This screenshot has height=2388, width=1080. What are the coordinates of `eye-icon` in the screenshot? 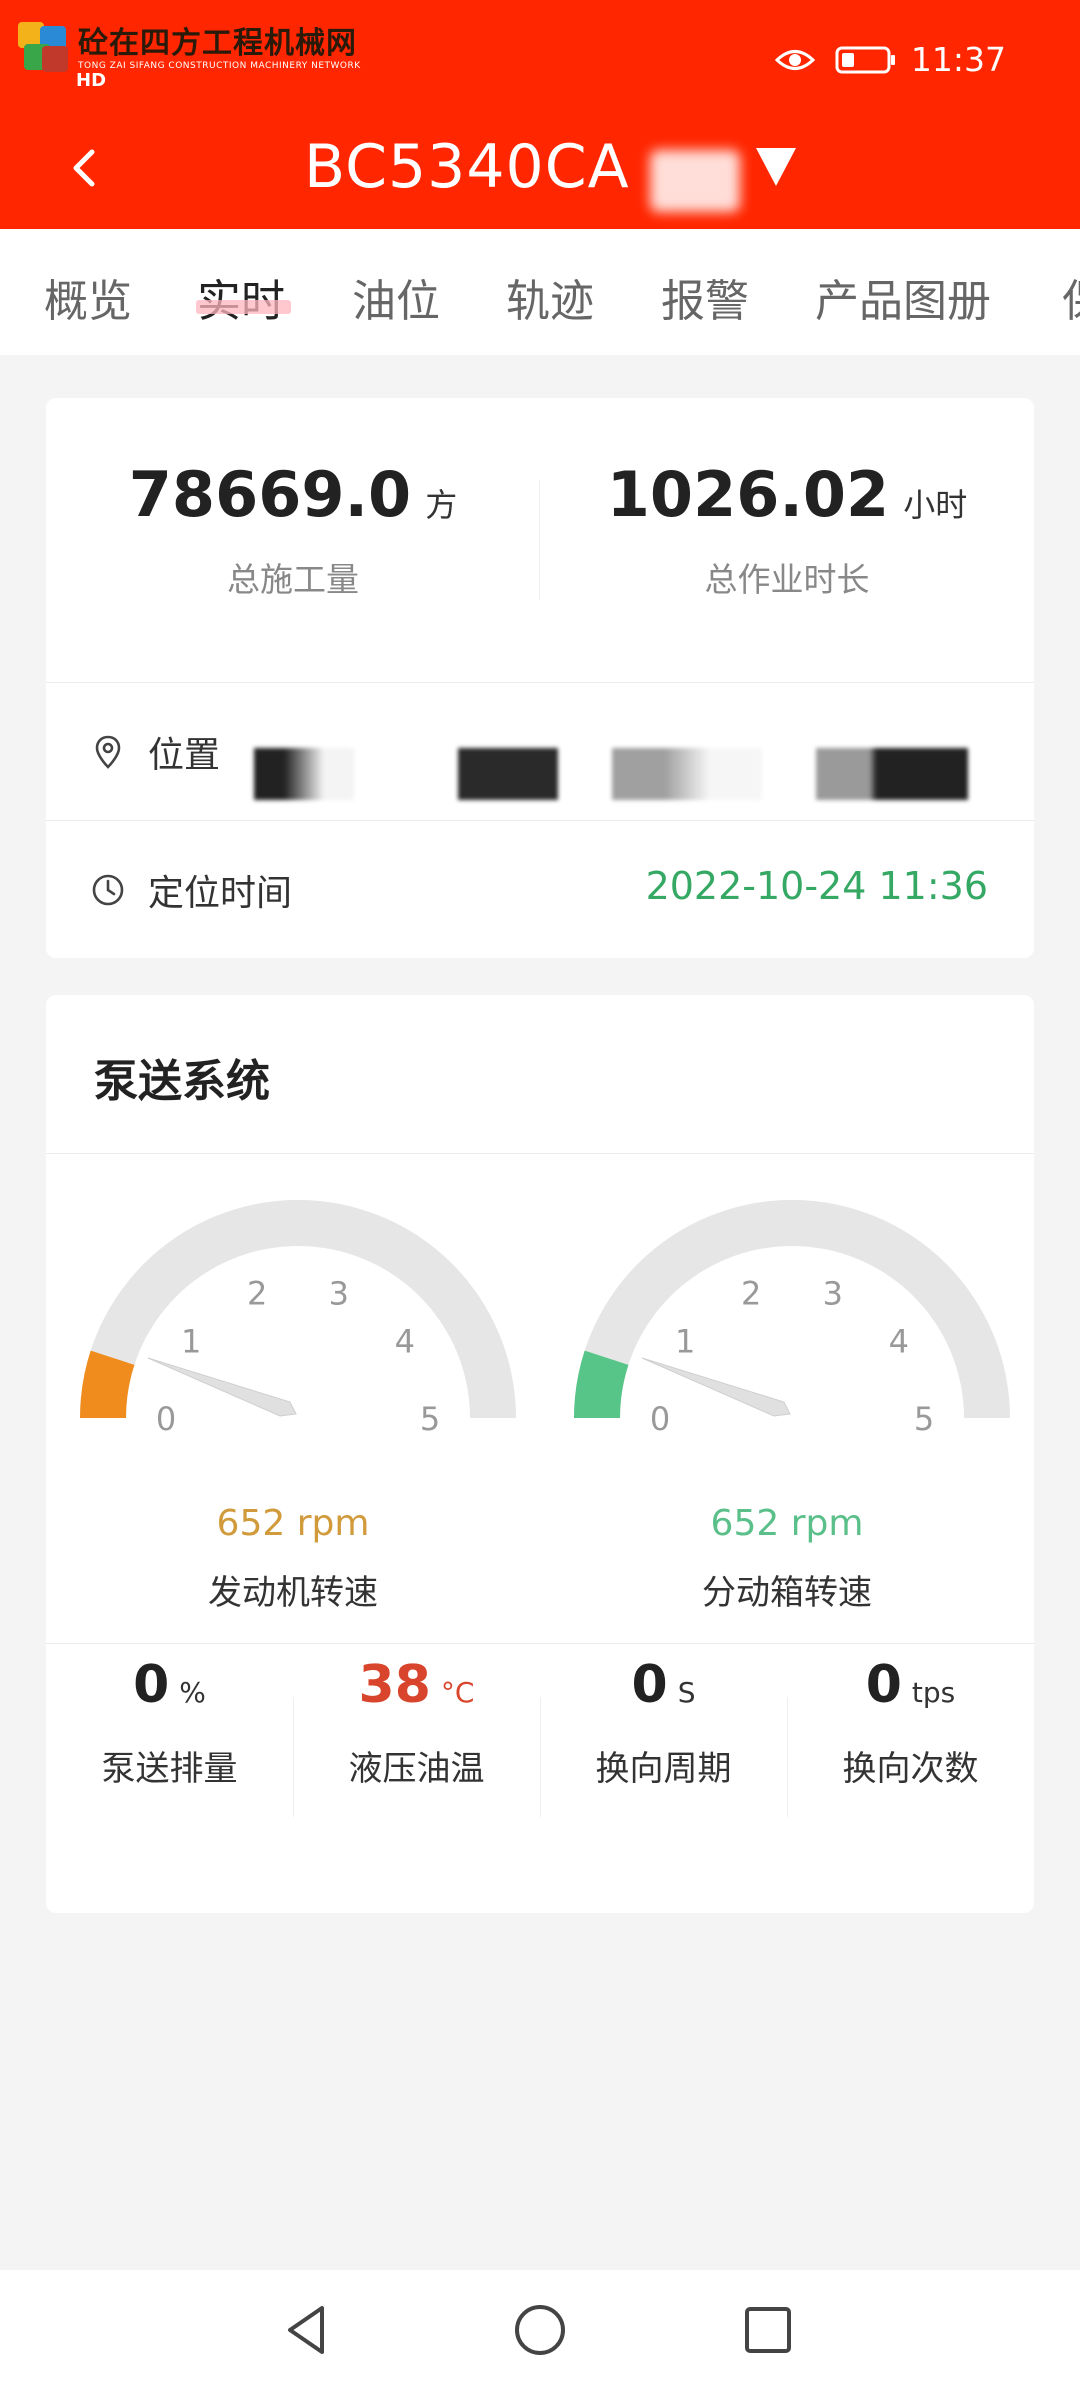 It's located at (794, 59).